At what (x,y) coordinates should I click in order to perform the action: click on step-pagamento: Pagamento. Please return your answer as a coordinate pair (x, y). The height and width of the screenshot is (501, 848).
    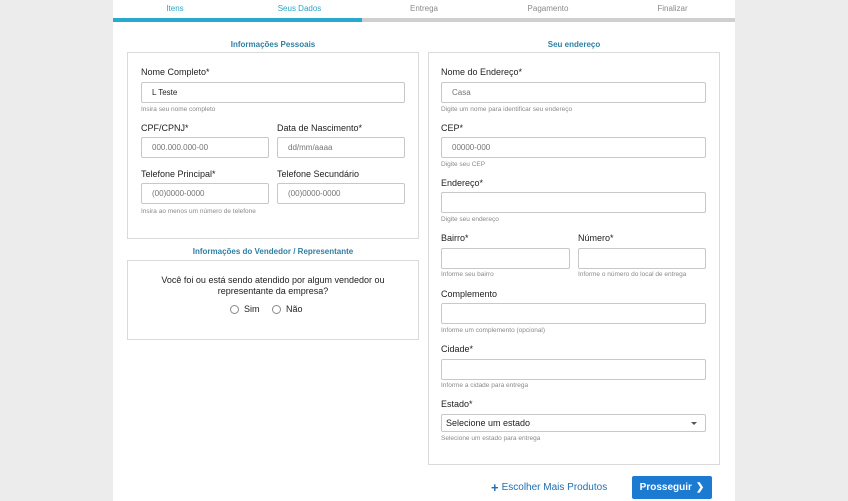
    Looking at the image, I should click on (548, 11).